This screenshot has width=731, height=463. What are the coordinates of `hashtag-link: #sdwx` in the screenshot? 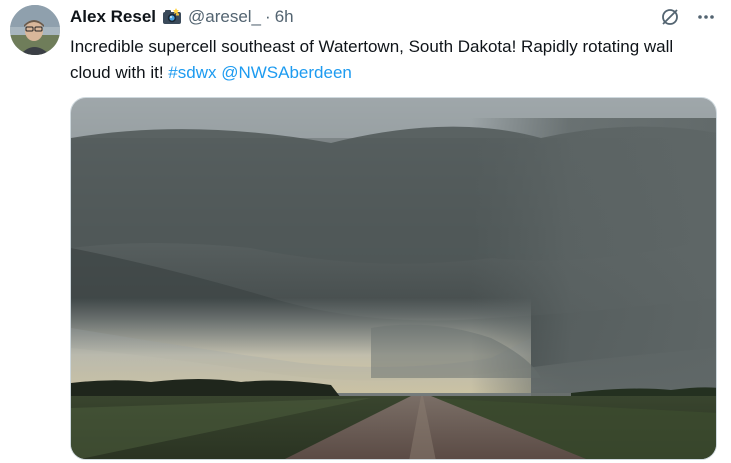 It's located at (192, 72).